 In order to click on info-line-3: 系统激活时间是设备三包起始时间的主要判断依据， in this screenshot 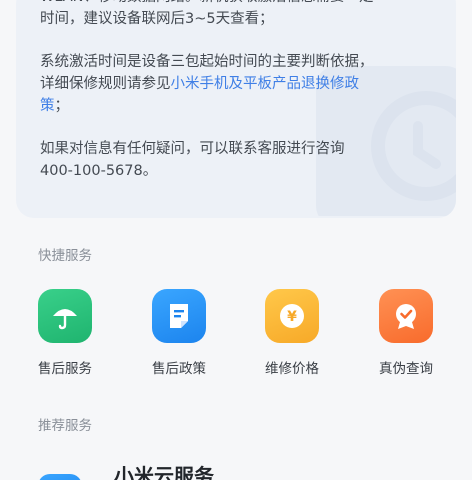, I will do `click(207, 62)`.